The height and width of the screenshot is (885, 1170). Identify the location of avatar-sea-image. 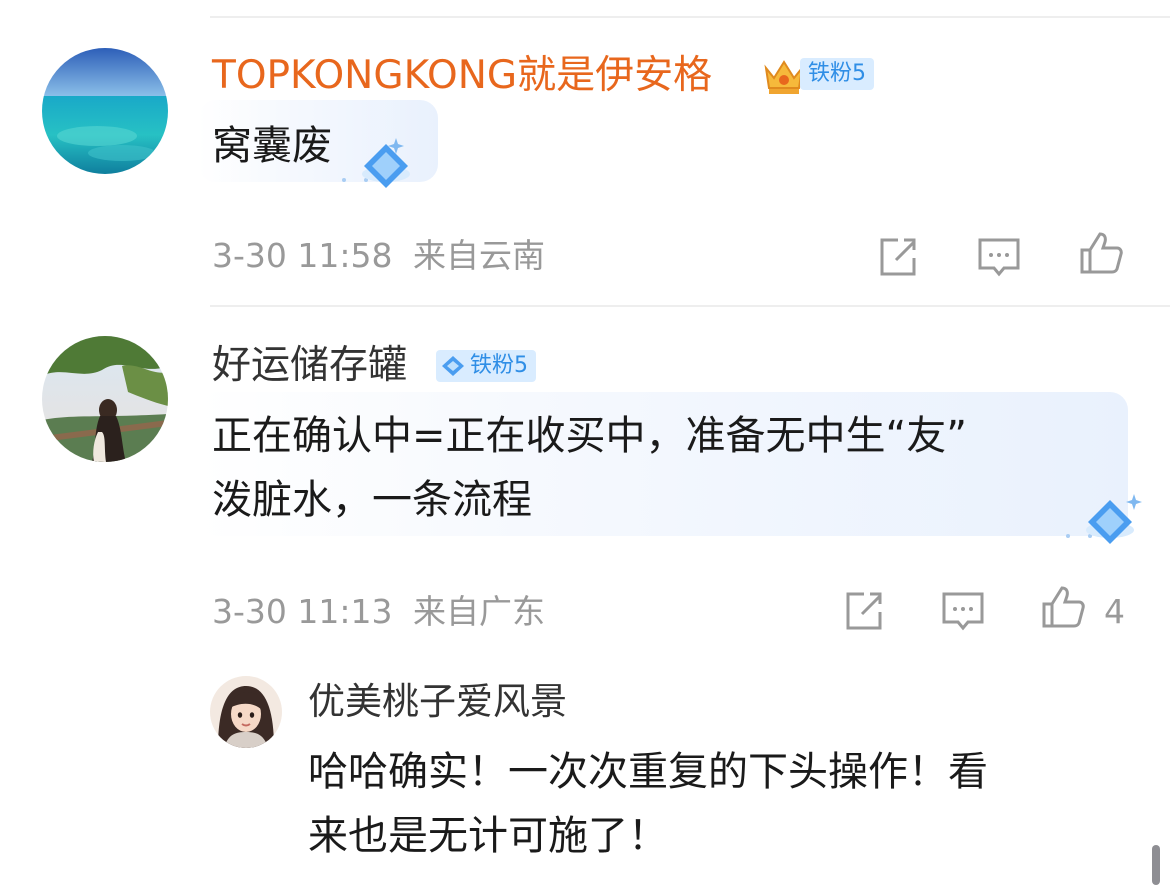
(105, 111).